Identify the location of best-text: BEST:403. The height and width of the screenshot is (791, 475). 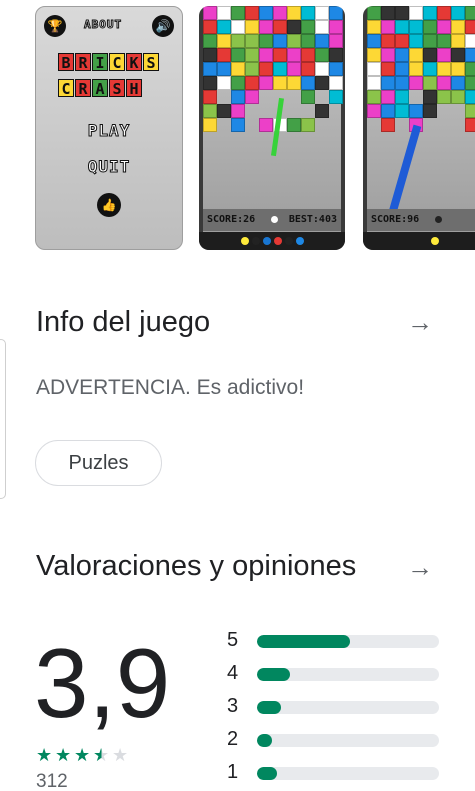
(312, 219).